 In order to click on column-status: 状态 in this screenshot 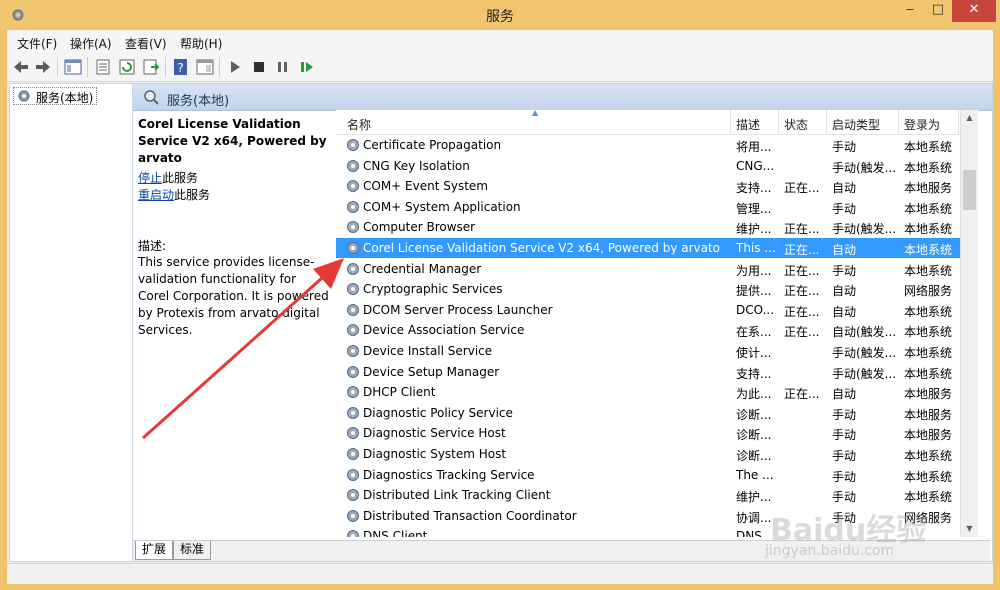, I will do `click(796, 124)`.